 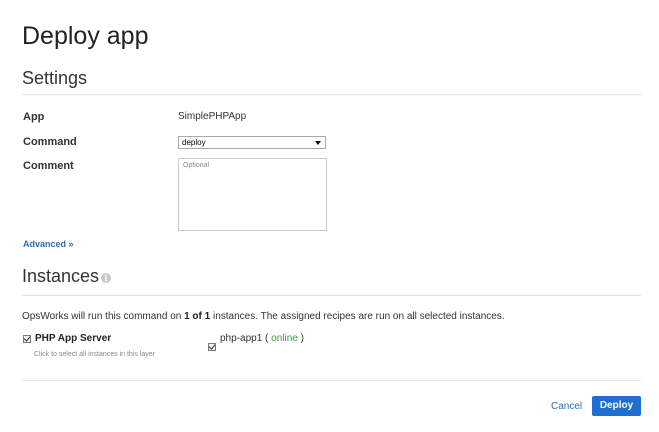 What do you see at coordinates (267, 338) in the screenshot?
I see `instance-paren-open: (` at bounding box center [267, 338].